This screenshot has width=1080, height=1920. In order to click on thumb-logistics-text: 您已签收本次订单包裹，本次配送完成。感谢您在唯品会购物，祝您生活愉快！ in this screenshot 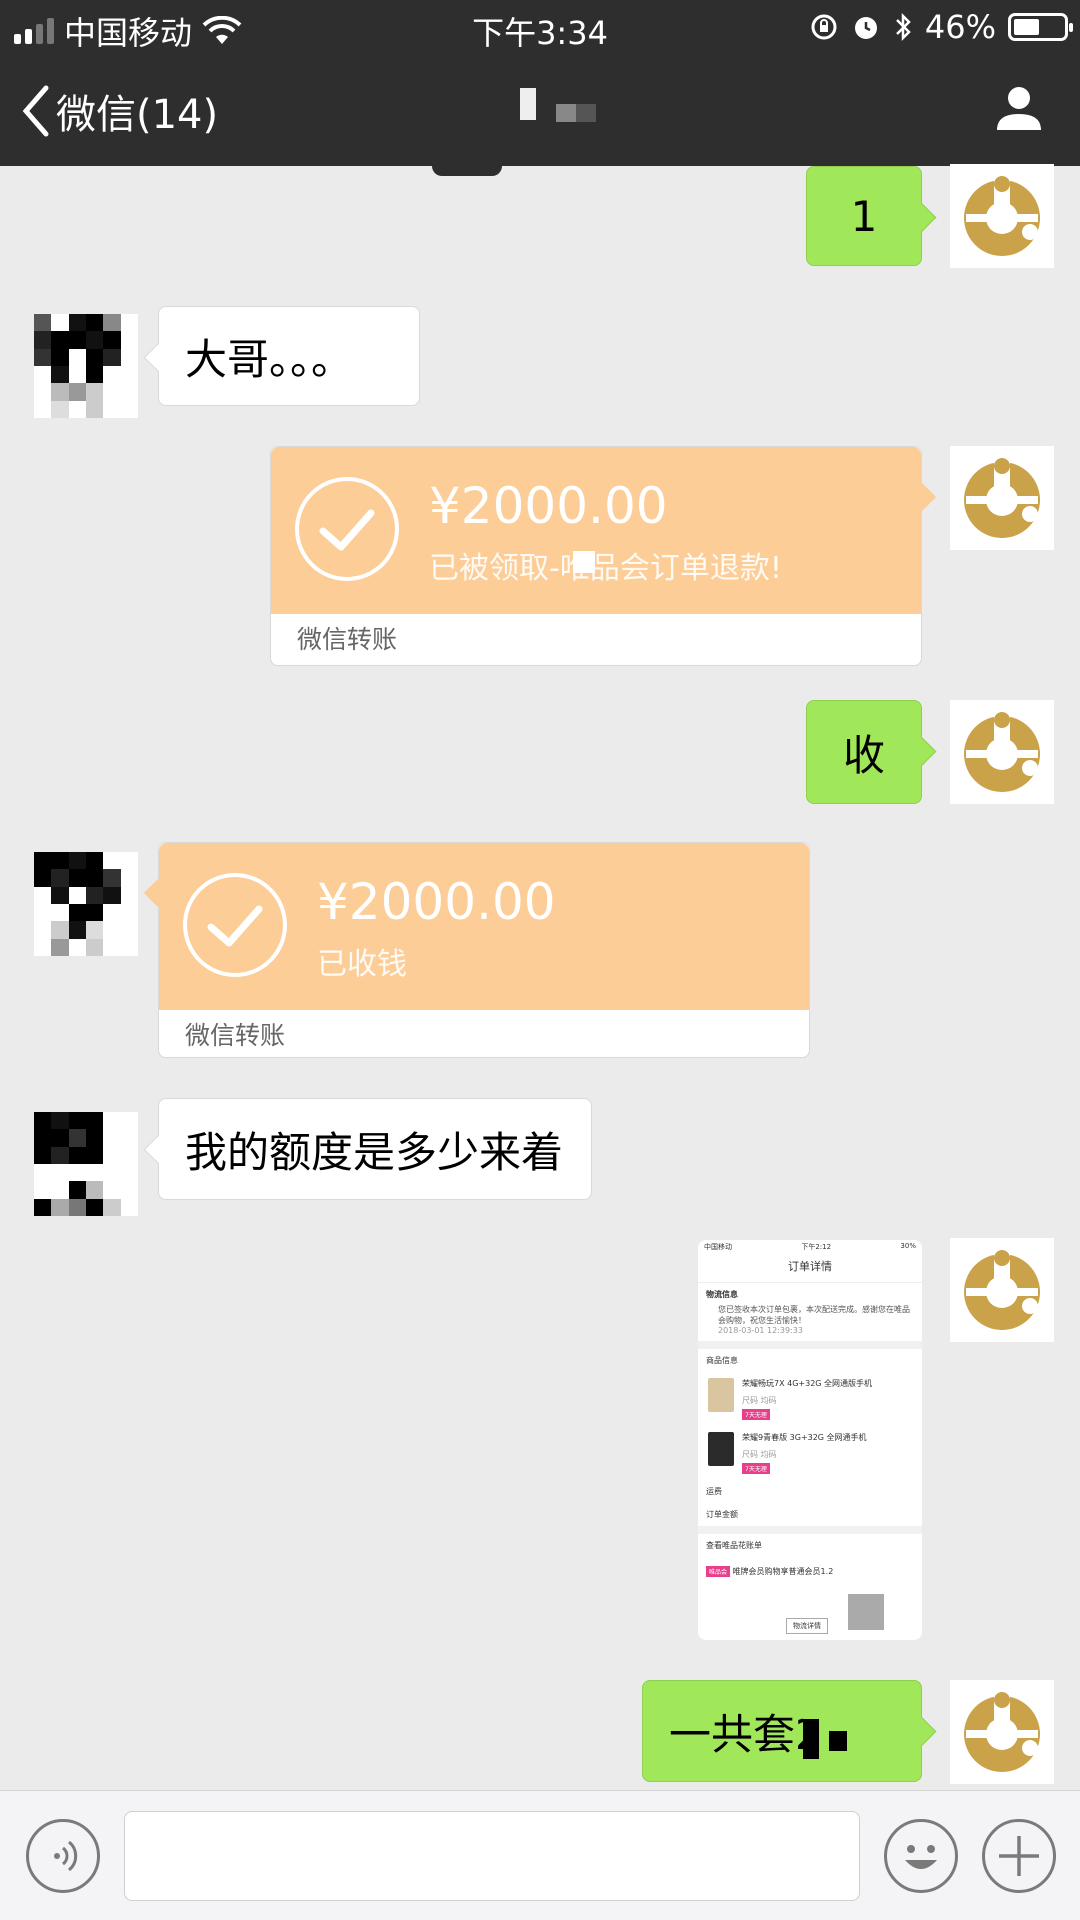, I will do `click(814, 1315)`.